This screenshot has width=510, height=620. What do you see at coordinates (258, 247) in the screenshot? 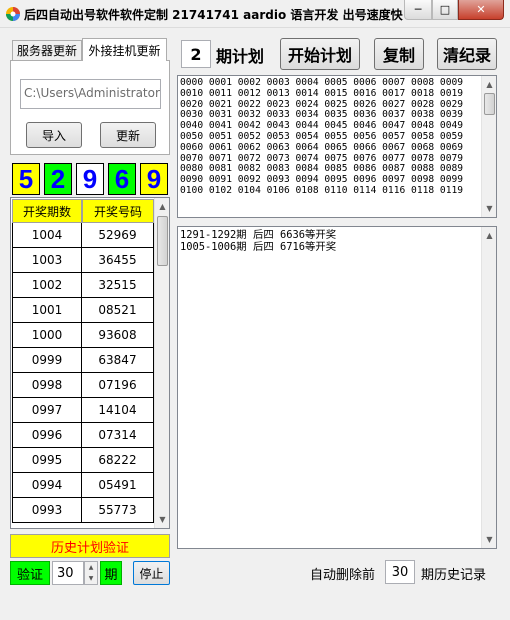
I see `result-line: 1005-1006期 后四 6716等开奖` at bounding box center [258, 247].